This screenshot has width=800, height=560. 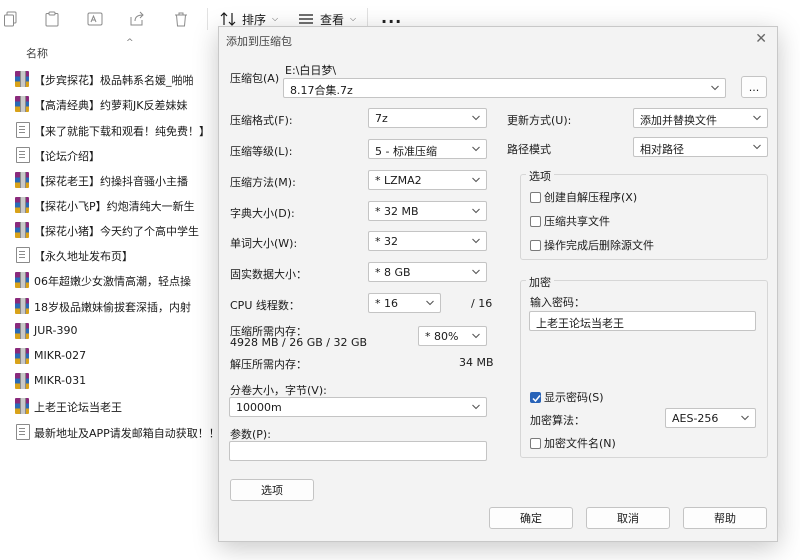 What do you see at coordinates (628, 518) in the screenshot?
I see `cancel-button: 取消` at bounding box center [628, 518].